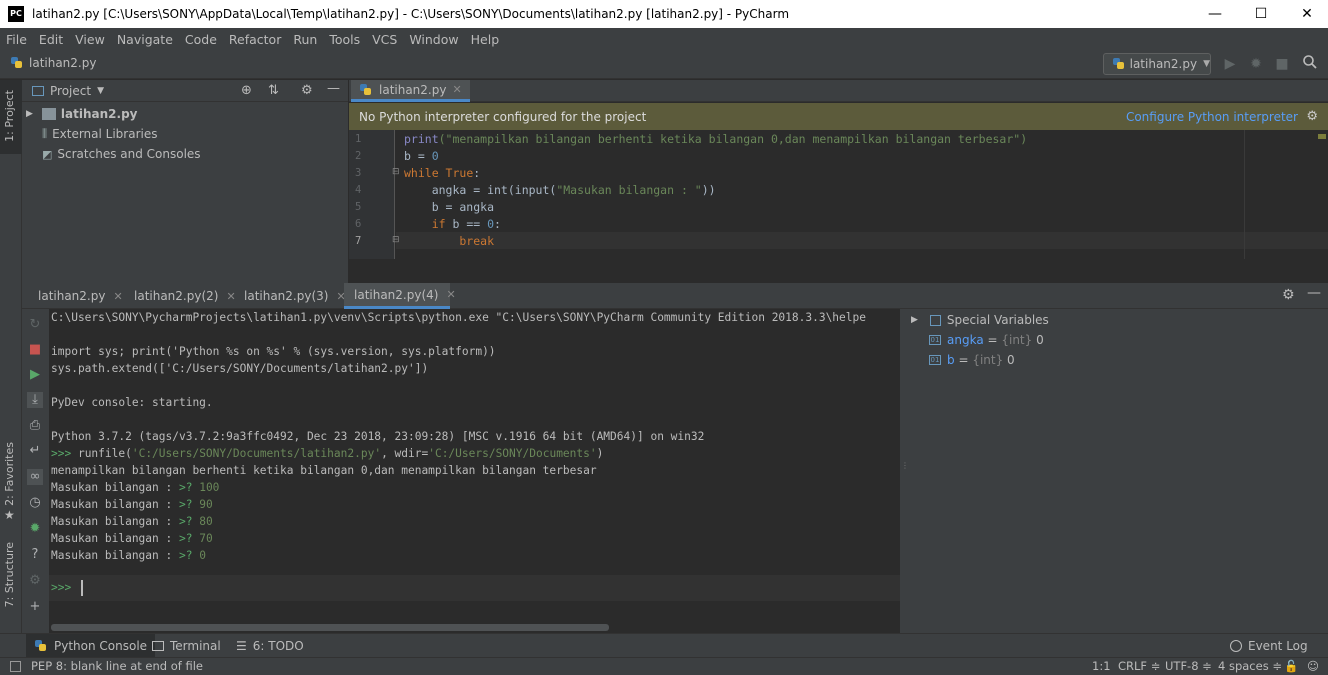  What do you see at coordinates (1139, 666) in the screenshot?
I see `line-separator-select: CRLF ≑` at bounding box center [1139, 666].